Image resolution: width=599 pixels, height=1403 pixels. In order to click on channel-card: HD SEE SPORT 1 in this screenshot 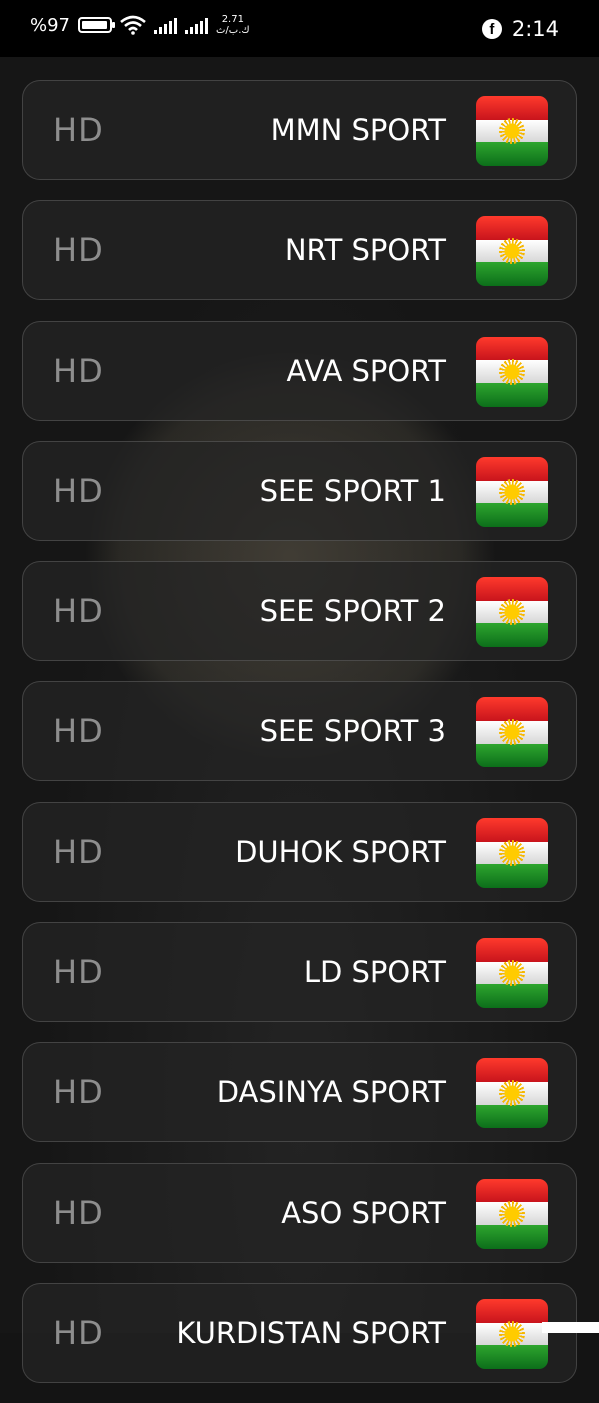, I will do `click(299, 490)`.